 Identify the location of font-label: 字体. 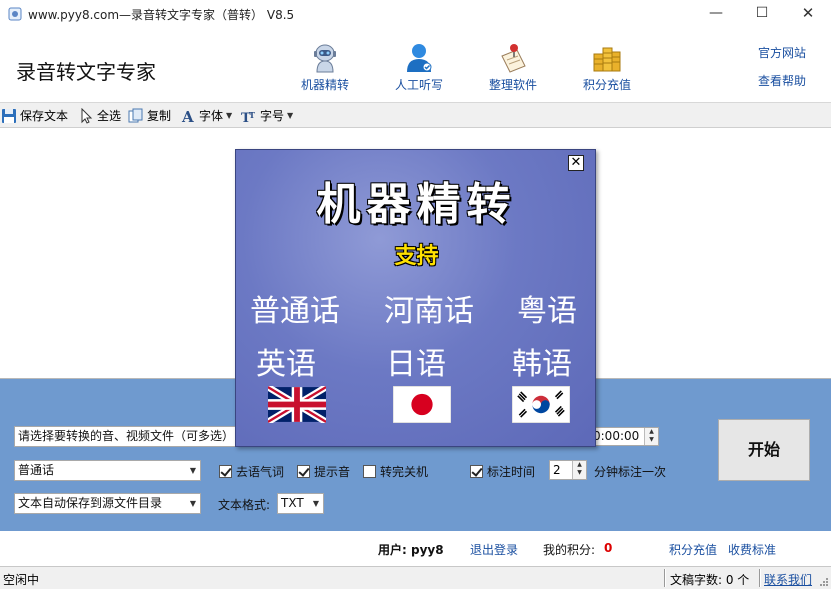
(211, 116).